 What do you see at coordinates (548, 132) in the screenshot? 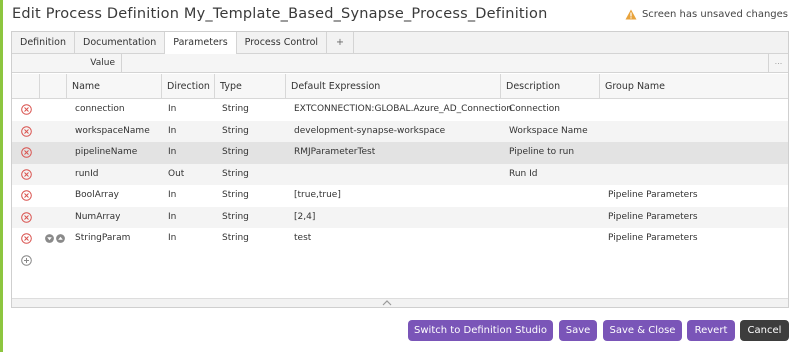
I see `cell-description: Workspace Name` at bounding box center [548, 132].